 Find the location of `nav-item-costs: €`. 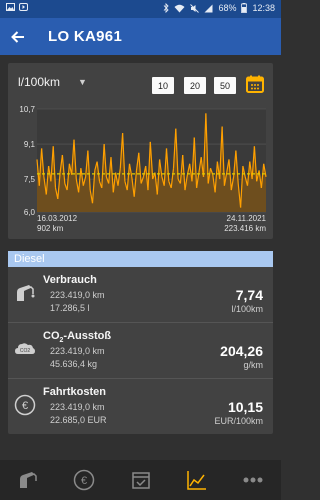

nav-item-costs: € is located at coordinates (84, 480).